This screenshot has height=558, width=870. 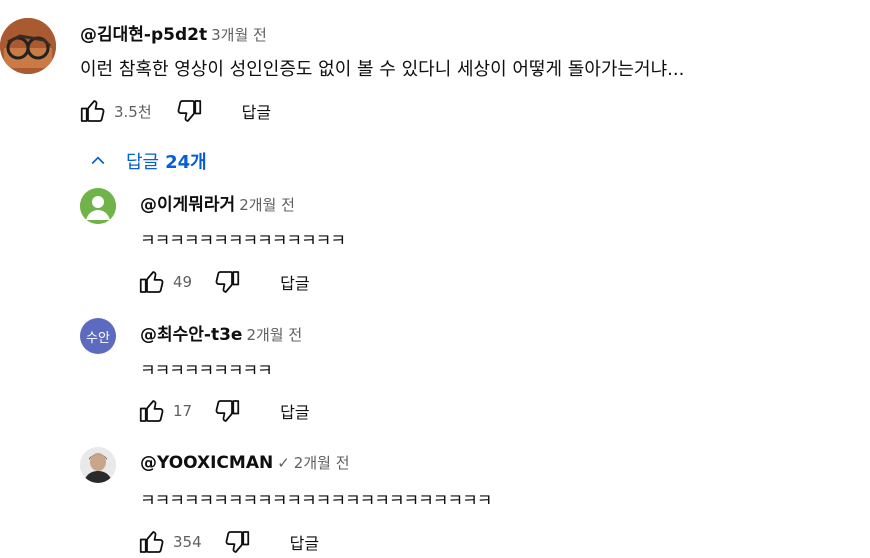 What do you see at coordinates (316, 501) in the screenshot?
I see `reply-text: ㅋㅋㅋㅋㅋㅋㅋㅋㅋㅋㅋㅋㅋㅋㅋㅋㅋㅋㅋㅋㅋㅋㅋㅋ` at bounding box center [316, 501].